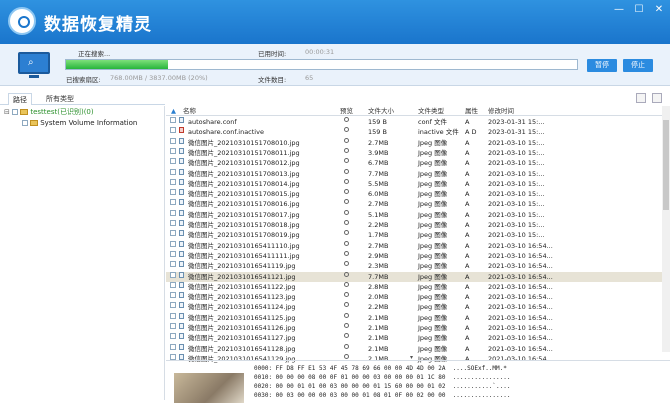 This screenshot has width=670, height=403. What do you see at coordinates (62, 112) in the screenshot?
I see `tree-root-label: testtest(已识别)(0)` at bounding box center [62, 112].